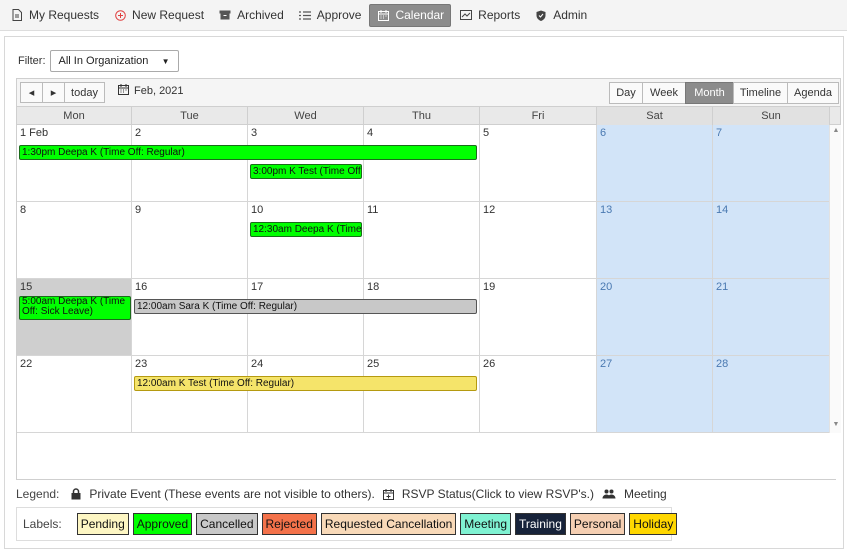 The width and height of the screenshot is (847, 552). What do you see at coordinates (141, 364) in the screenshot?
I see `day-number: 23` at bounding box center [141, 364].